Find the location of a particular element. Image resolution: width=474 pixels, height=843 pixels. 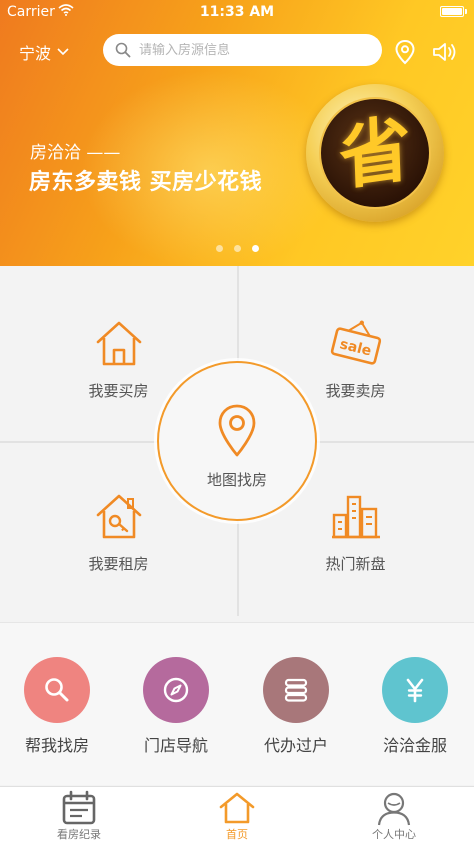

transfer-agency-button: 代办过户 is located at coordinates (296, 706).